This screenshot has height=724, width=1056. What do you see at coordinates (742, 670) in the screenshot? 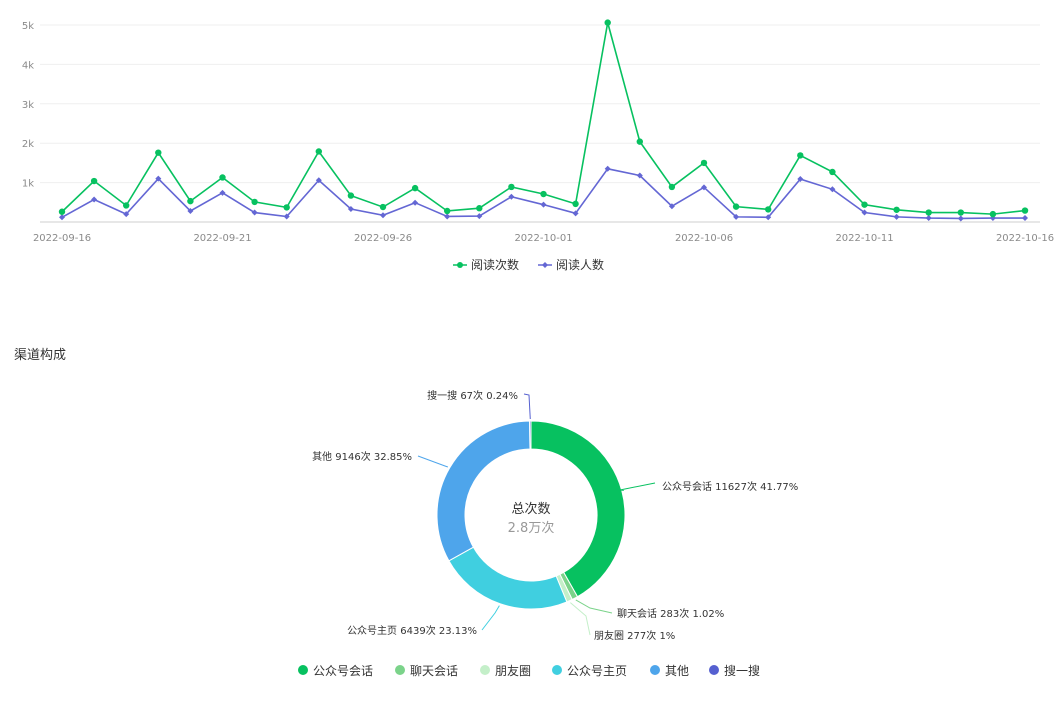
I see `legend-label: 搜一搜` at bounding box center [742, 670].